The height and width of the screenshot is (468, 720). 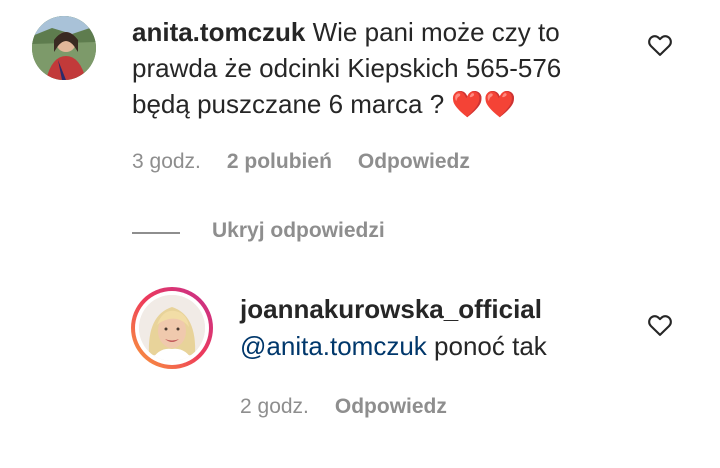 I want to click on avatar-joanna, so click(x=172, y=328).